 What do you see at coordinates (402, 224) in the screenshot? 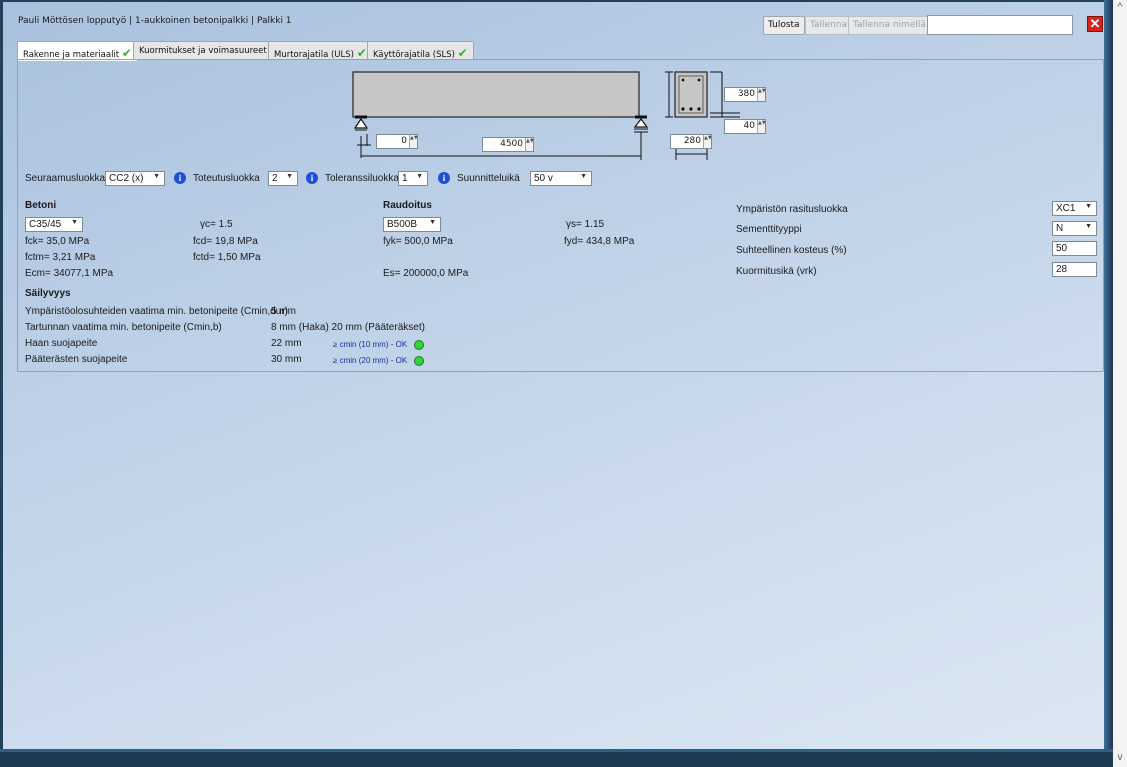
I see `select-value: B500B` at bounding box center [402, 224].